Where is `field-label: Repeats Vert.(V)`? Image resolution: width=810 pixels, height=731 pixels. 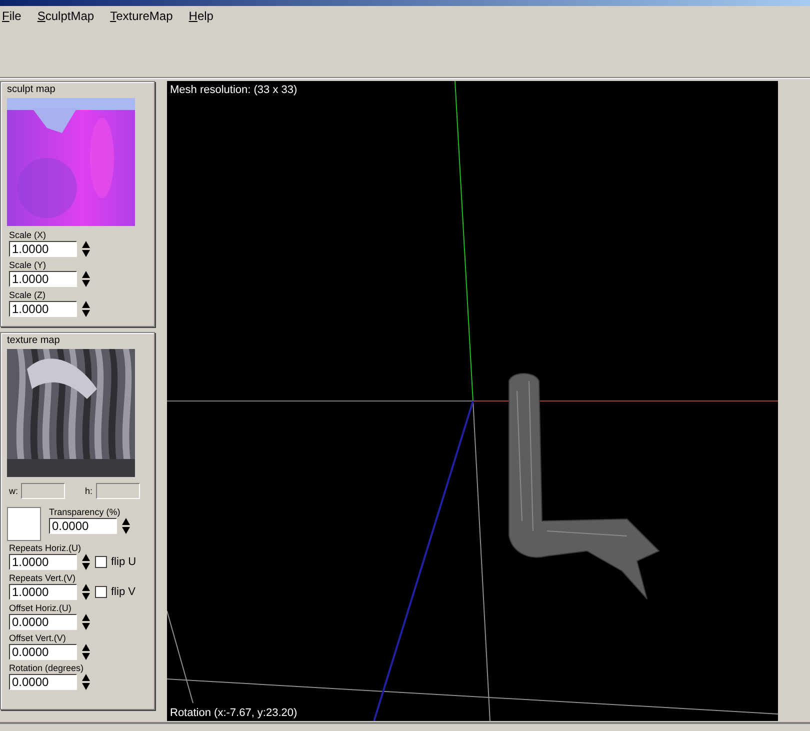 field-label: Repeats Vert.(V) is located at coordinates (43, 578).